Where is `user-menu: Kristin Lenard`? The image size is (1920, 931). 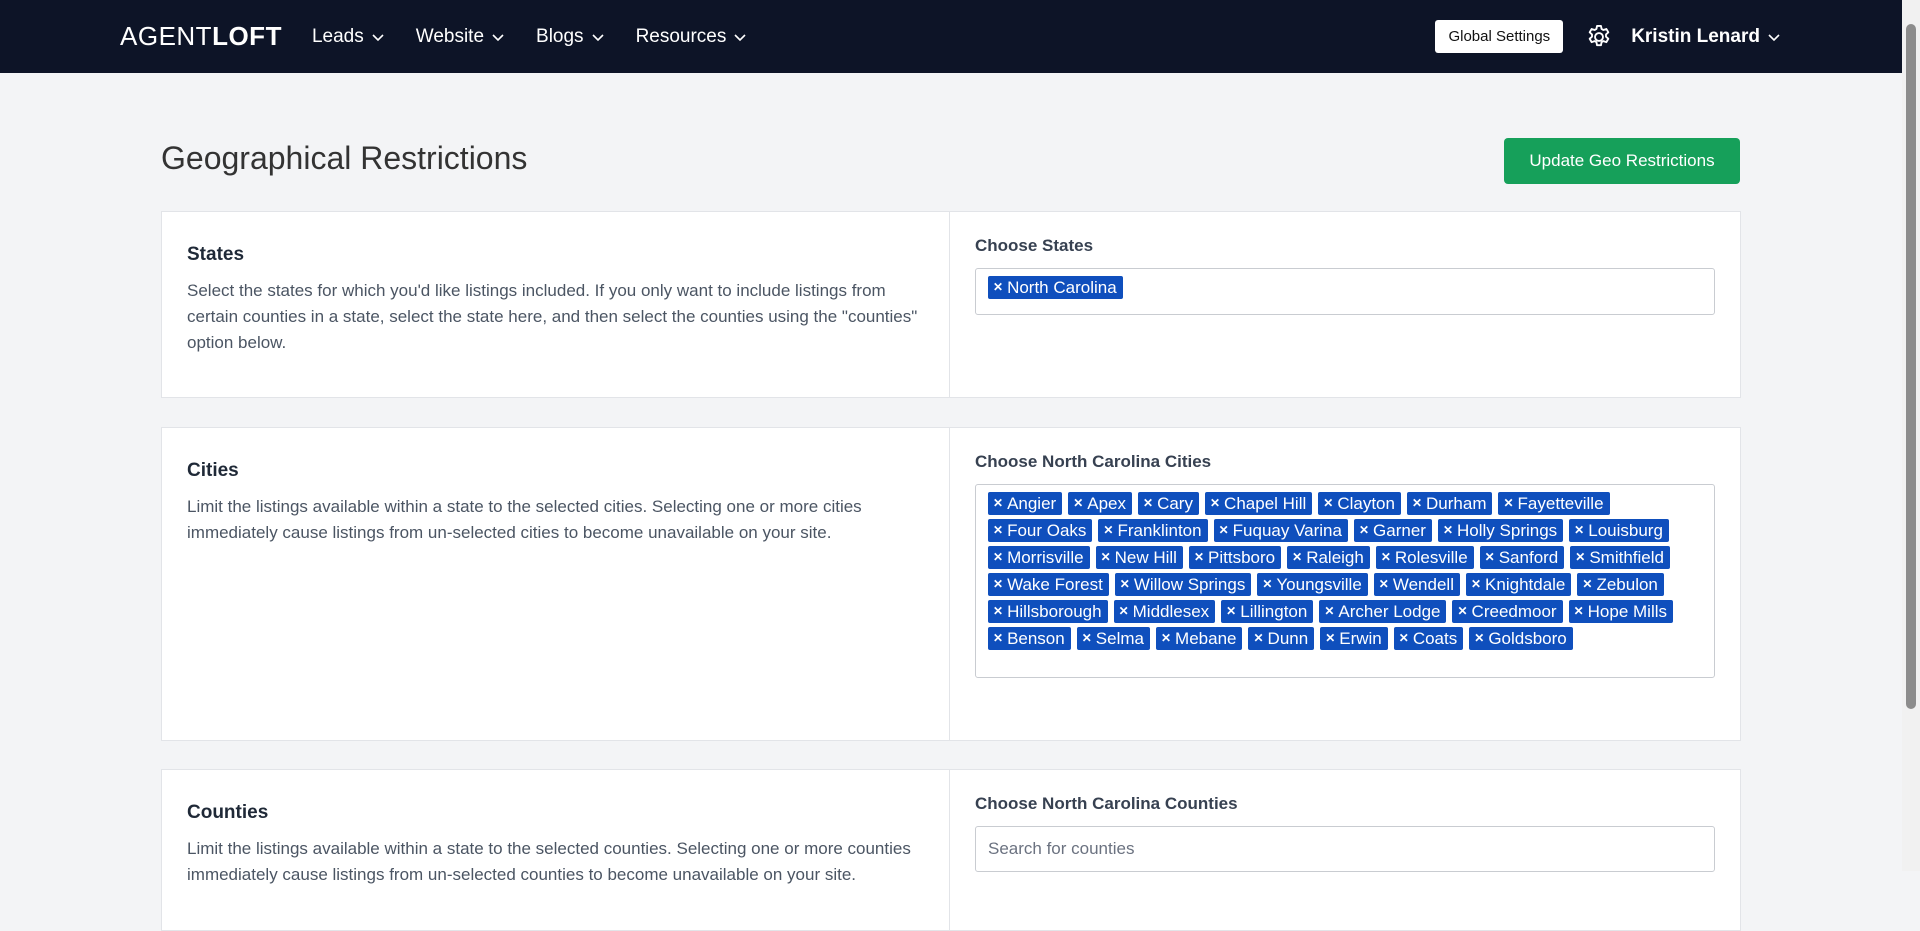 user-menu: Kristin Lenard is located at coordinates (1706, 37).